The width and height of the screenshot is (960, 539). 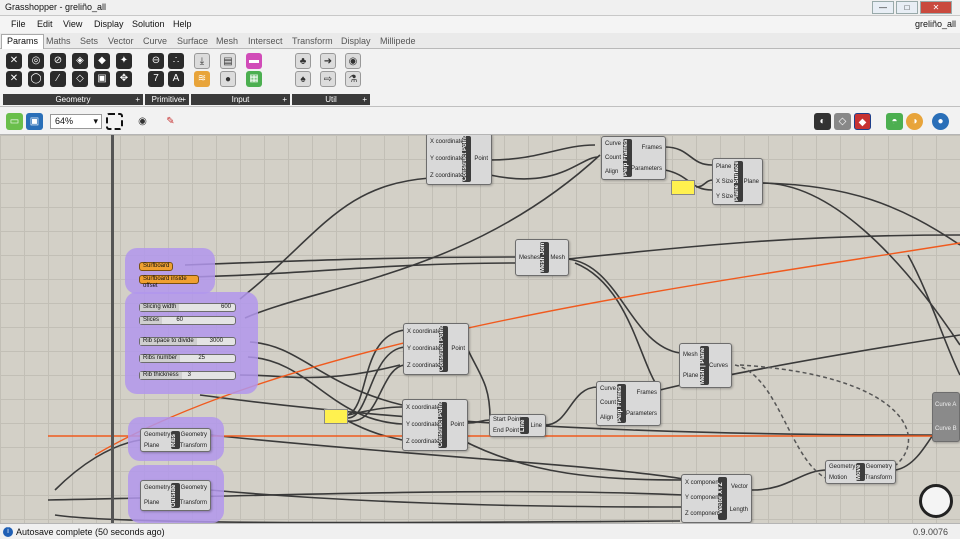 What do you see at coordinates (175, 440) in the screenshot?
I see `ribs-orient-component: Geometry Plane Ribs Geometry Transform` at bounding box center [175, 440].